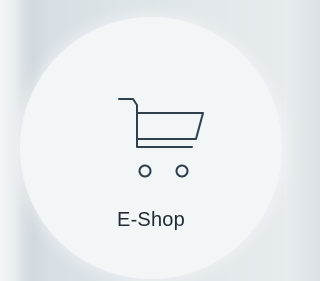 Image resolution: width=320 pixels, height=281 pixels. I want to click on shopping-cart-icon, so click(161, 138).